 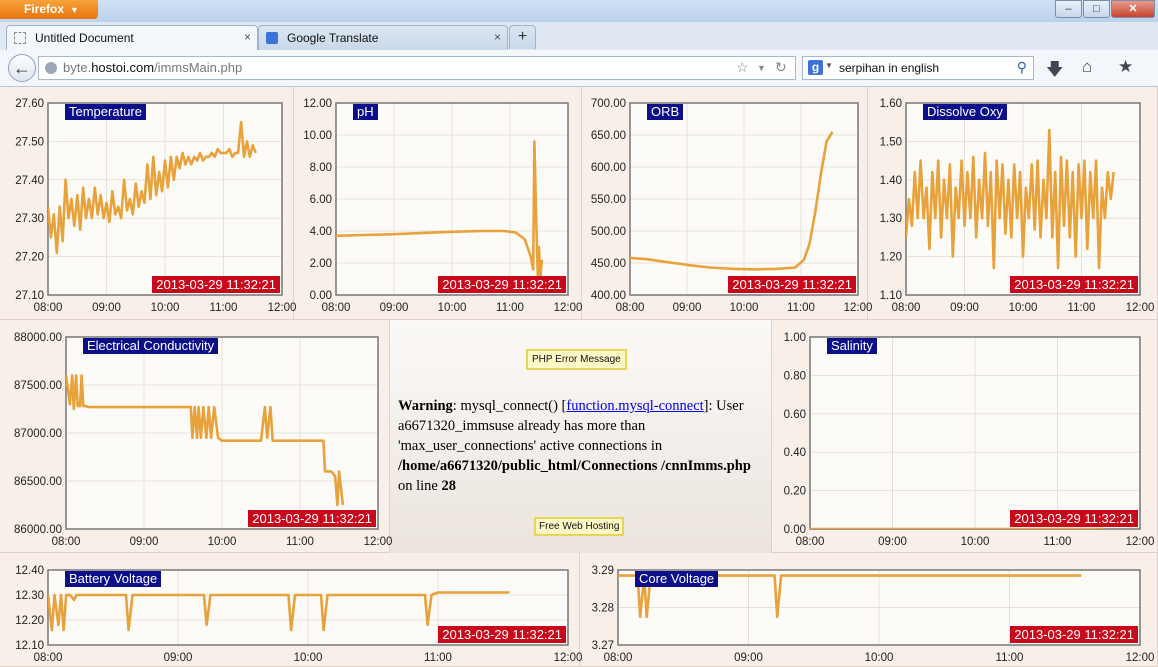 What do you see at coordinates (22, 68) in the screenshot?
I see `back-button: ←` at bounding box center [22, 68].